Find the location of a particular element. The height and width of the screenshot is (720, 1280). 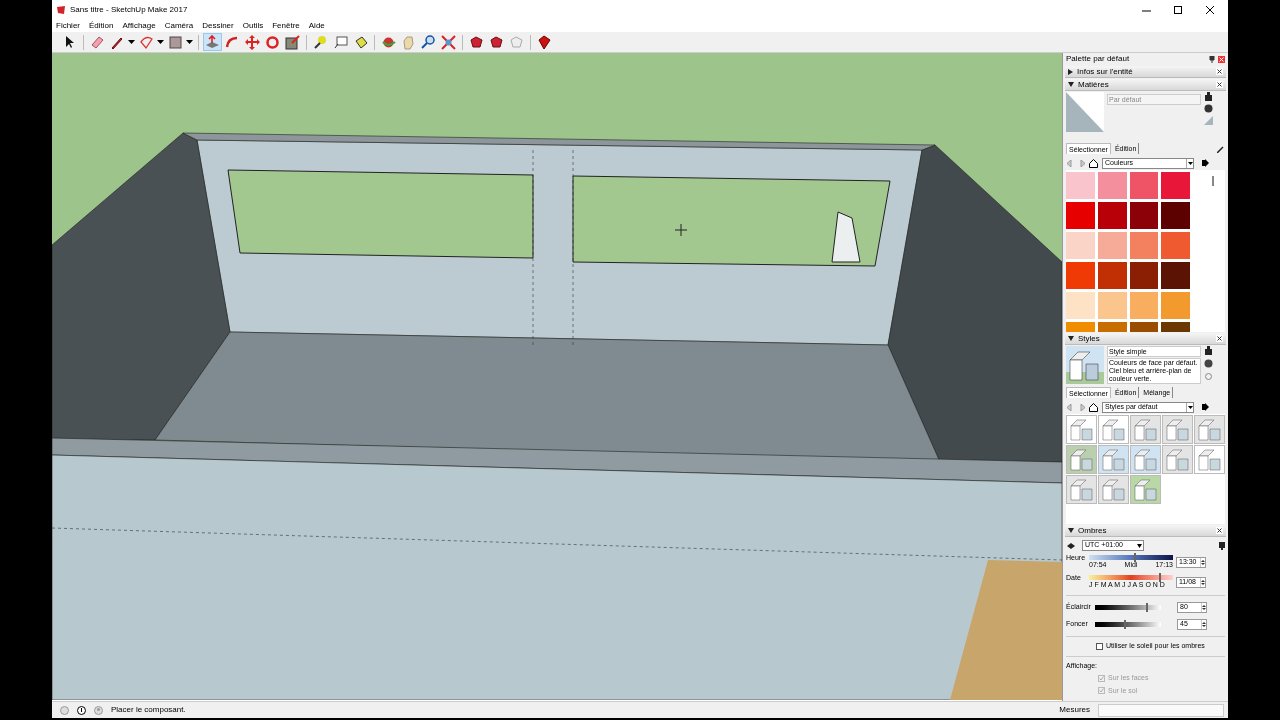

sample-paint-icon is located at coordinates (1208, 108).